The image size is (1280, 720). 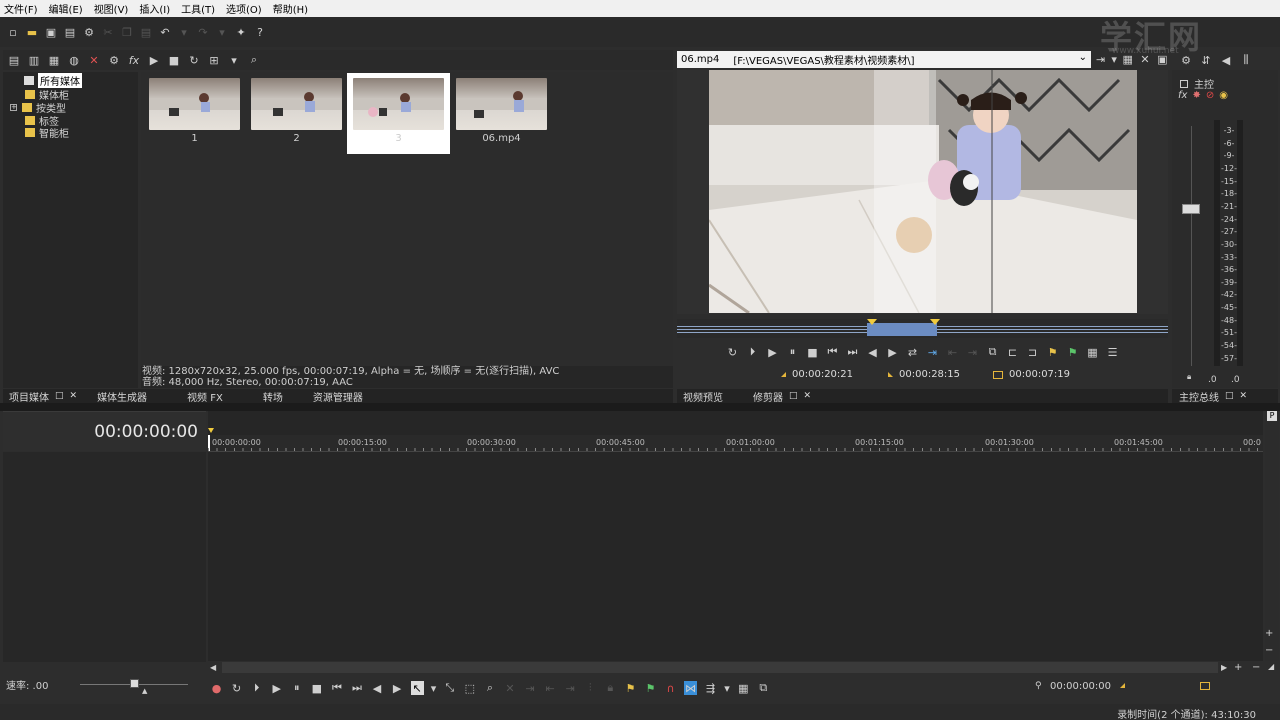 I want to click on add-after-icon: ⇥, so click(x=973, y=352).